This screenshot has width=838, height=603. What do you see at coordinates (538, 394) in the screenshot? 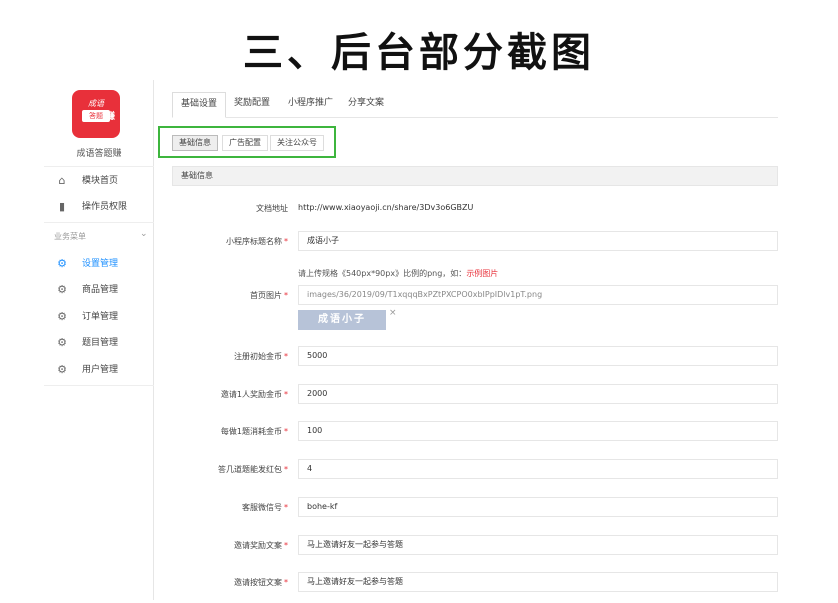
I see `invite-reward-input: 2000` at bounding box center [538, 394].